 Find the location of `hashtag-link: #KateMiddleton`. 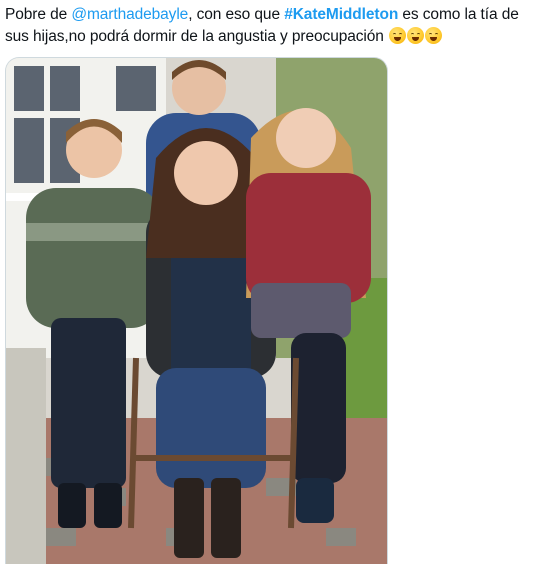

hashtag-link: #KateMiddleton is located at coordinates (341, 14).